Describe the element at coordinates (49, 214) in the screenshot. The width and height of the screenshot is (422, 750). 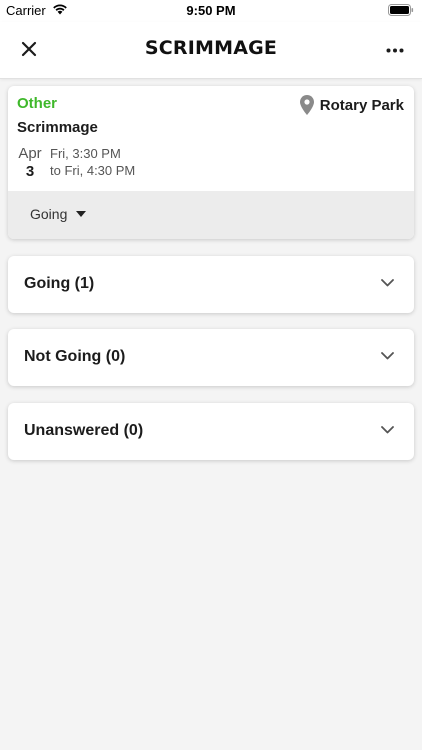
I see `rsvp-selected-value: Going` at that location.